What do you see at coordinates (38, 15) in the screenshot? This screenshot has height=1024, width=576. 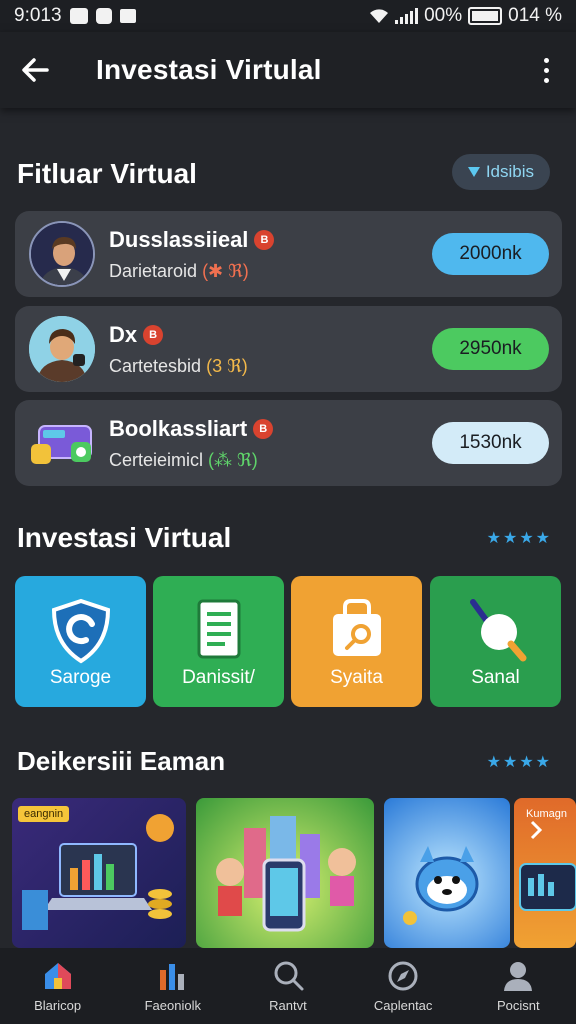 I see `status-time: 9:013` at bounding box center [38, 15].